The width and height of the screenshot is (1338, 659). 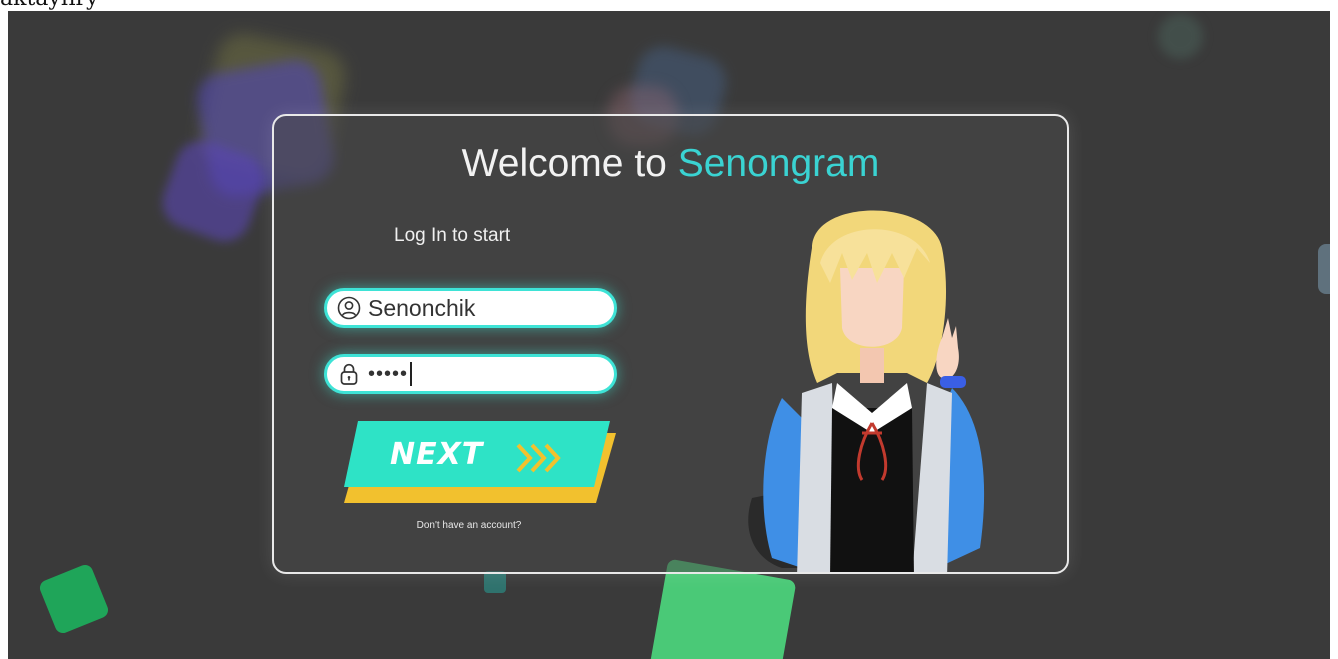 I want to click on login-subtitle: Log In to start, so click(x=452, y=235).